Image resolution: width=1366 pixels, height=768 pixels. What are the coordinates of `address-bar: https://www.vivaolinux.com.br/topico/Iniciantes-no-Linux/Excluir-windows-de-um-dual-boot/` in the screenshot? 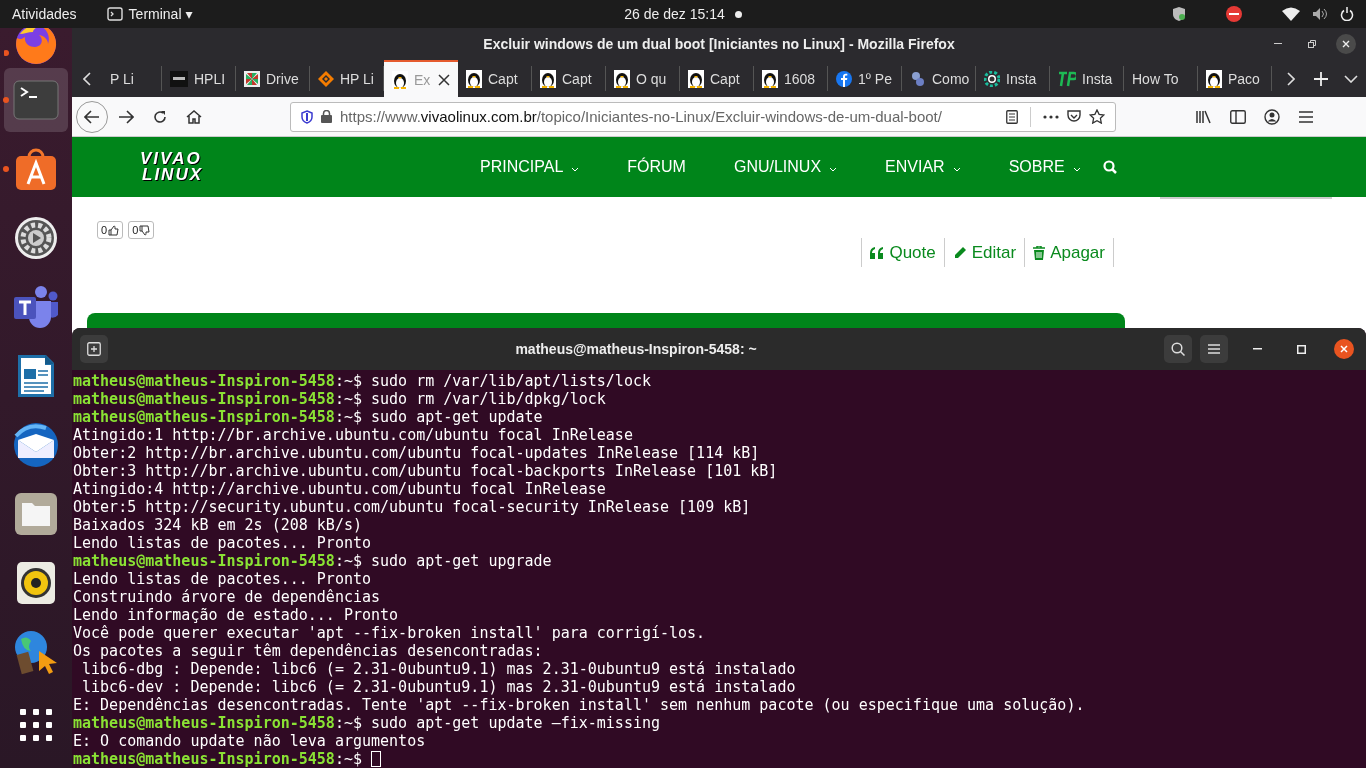 It's located at (703, 116).